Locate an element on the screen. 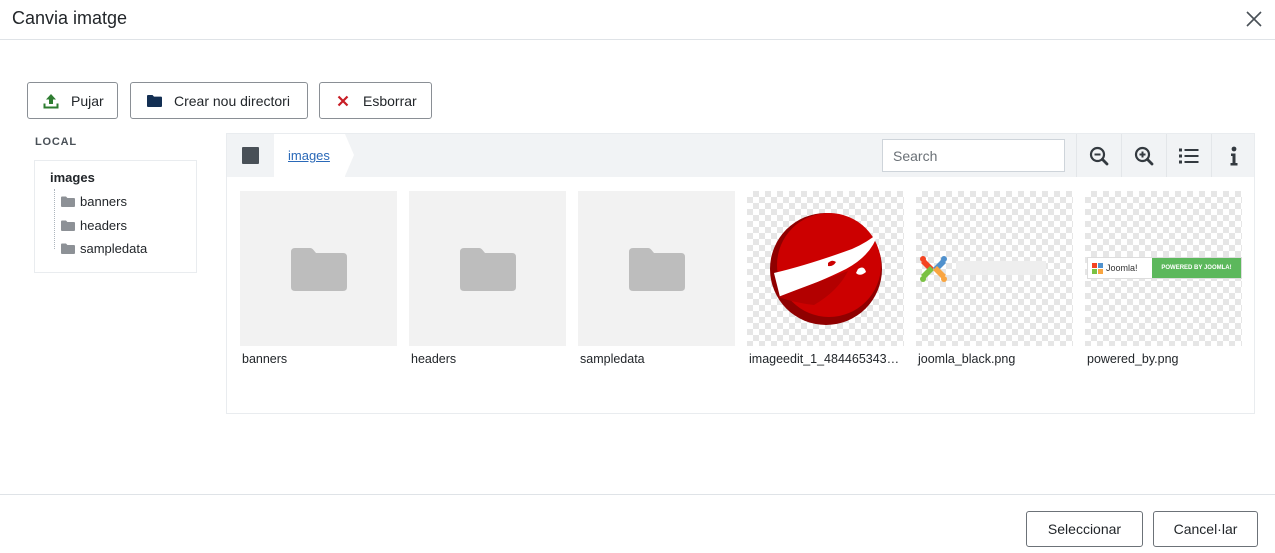  select-all-checkbox is located at coordinates (250, 155).